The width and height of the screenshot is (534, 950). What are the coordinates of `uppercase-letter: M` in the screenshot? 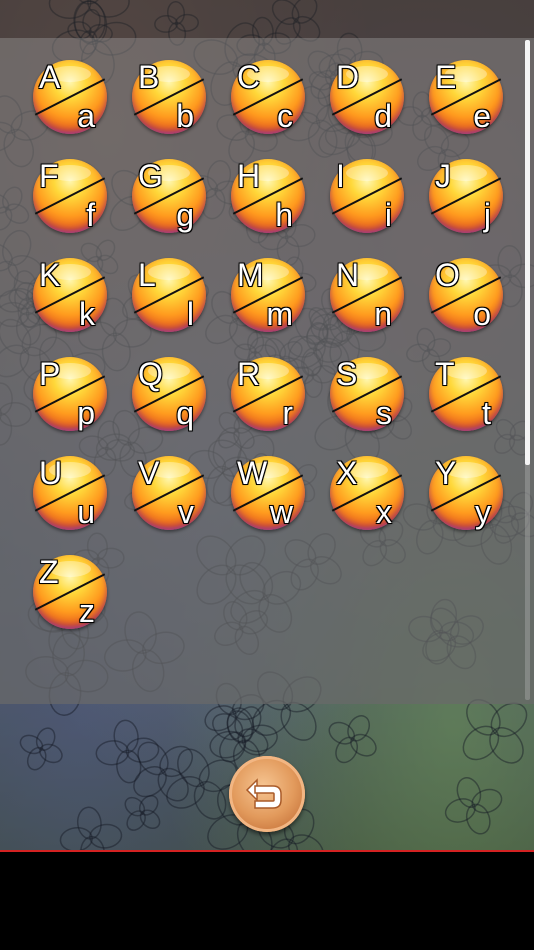 It's located at (250, 275).